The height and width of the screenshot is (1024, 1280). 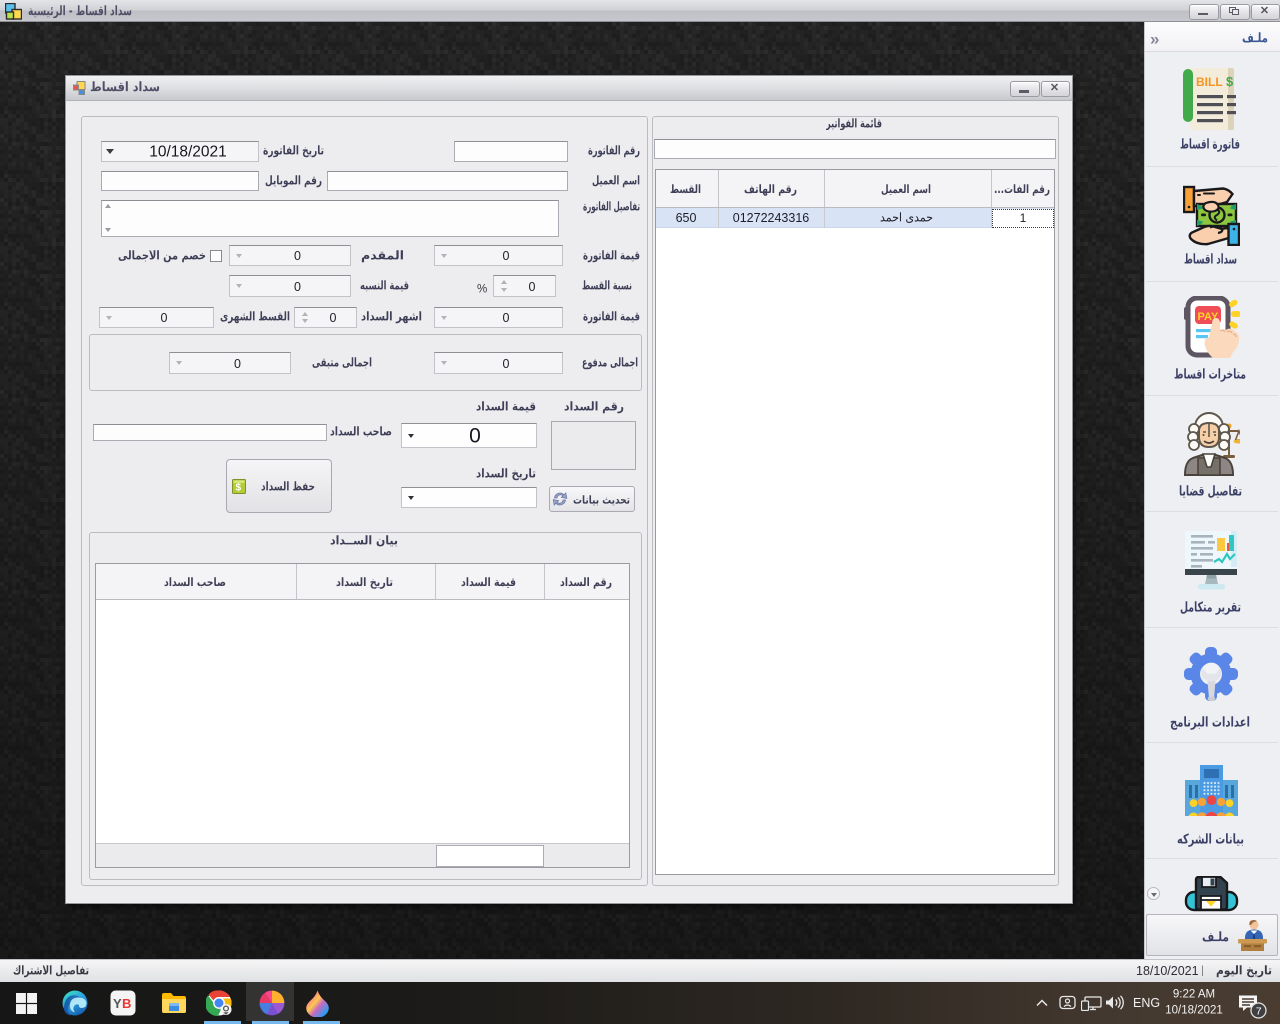 What do you see at coordinates (126, 1003) in the screenshot?
I see `svg-text: B` at bounding box center [126, 1003].